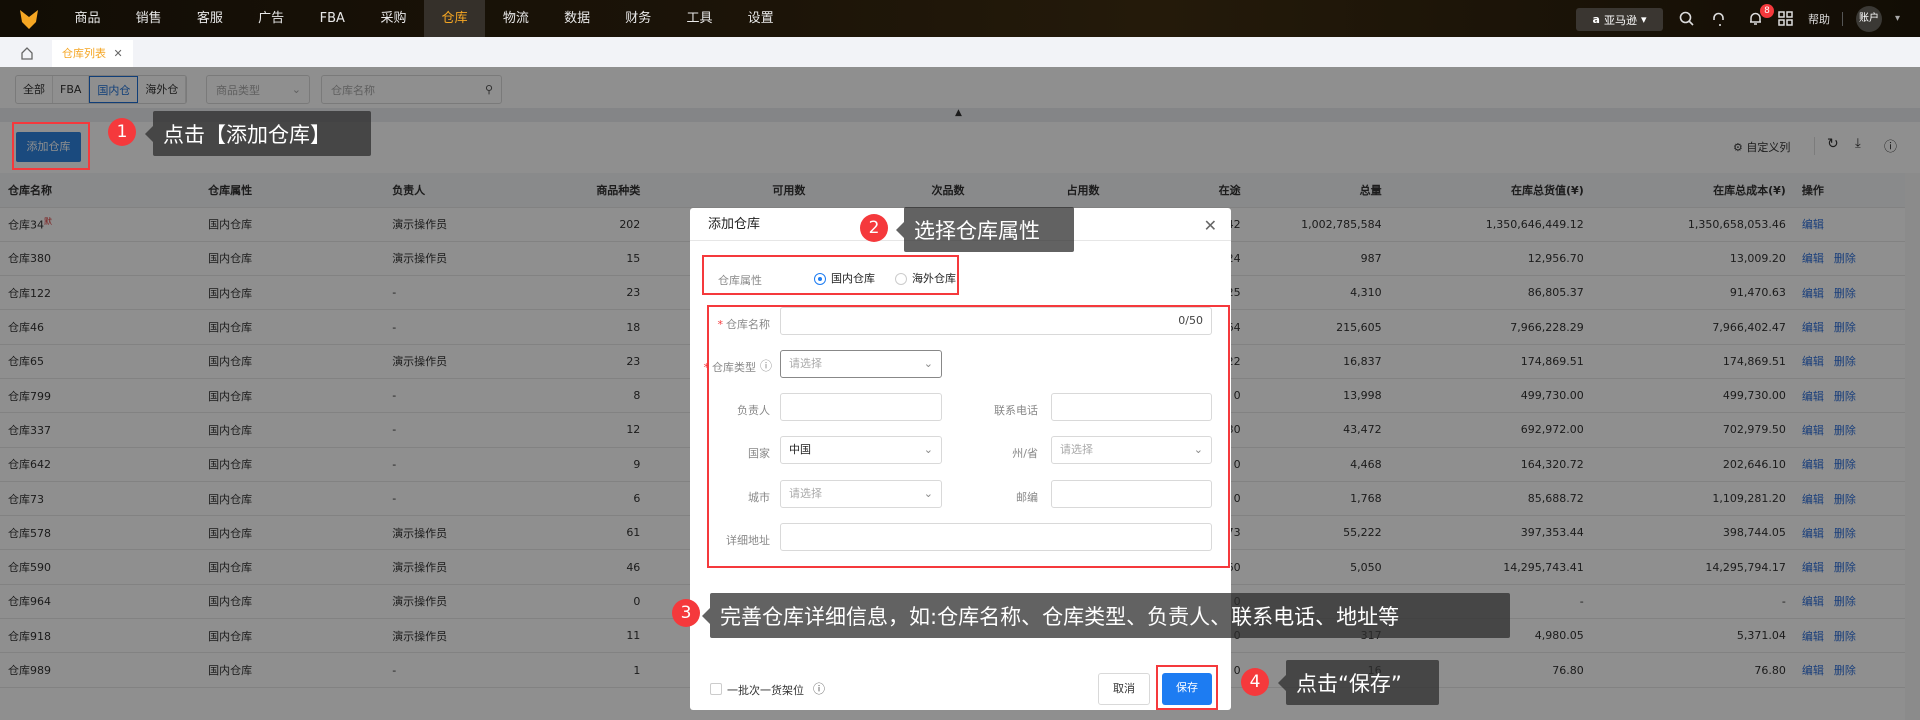 The width and height of the screenshot is (1920, 720). I want to click on batch-help-icon: ⓘ, so click(819, 688).